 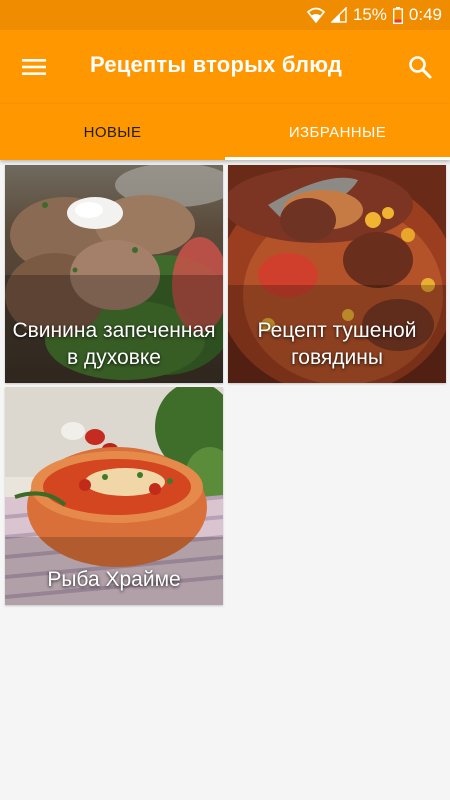 I want to click on search-button, so click(x=420, y=67).